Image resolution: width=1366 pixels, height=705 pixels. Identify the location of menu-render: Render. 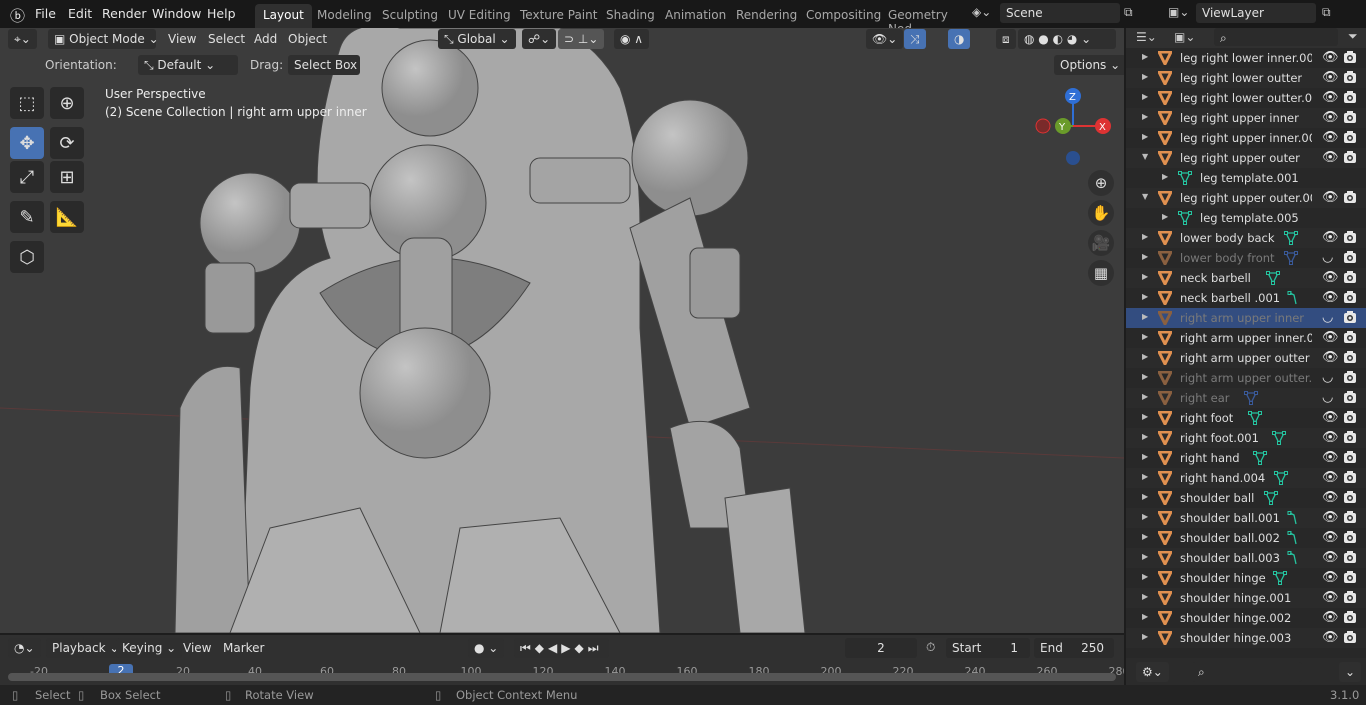
(124, 13).